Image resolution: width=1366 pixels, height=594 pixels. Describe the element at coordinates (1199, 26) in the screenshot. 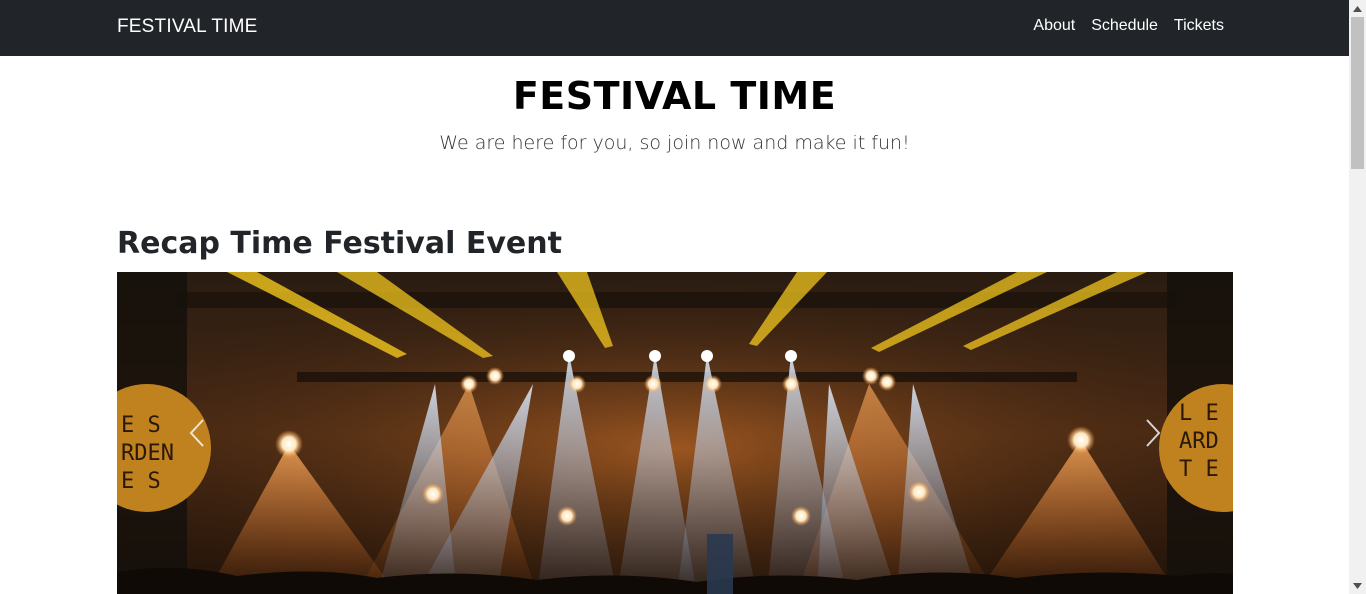

I see `nav-link-tickets: Tickets` at that location.